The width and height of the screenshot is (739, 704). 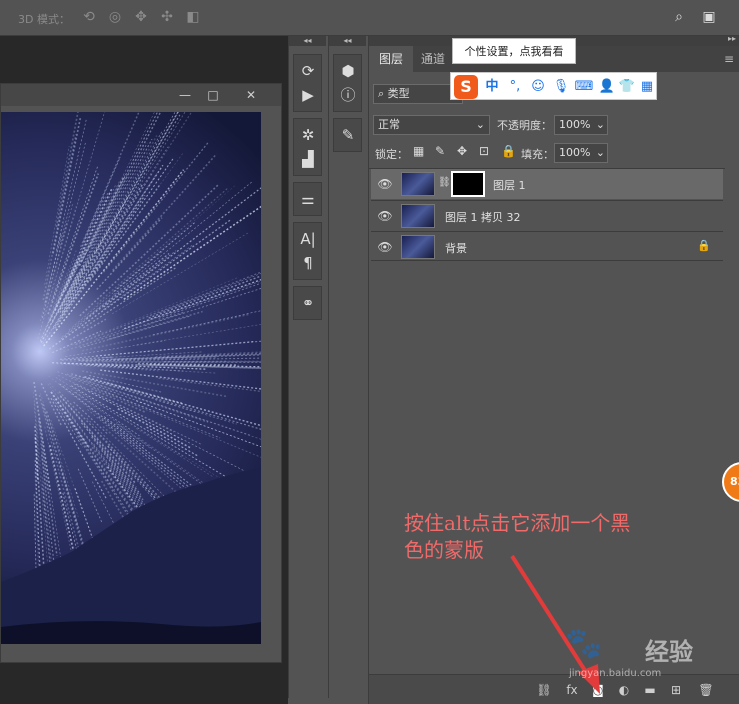 What do you see at coordinates (418, 151) in the screenshot?
I see `lock-transparent-icon: ▦` at bounding box center [418, 151].